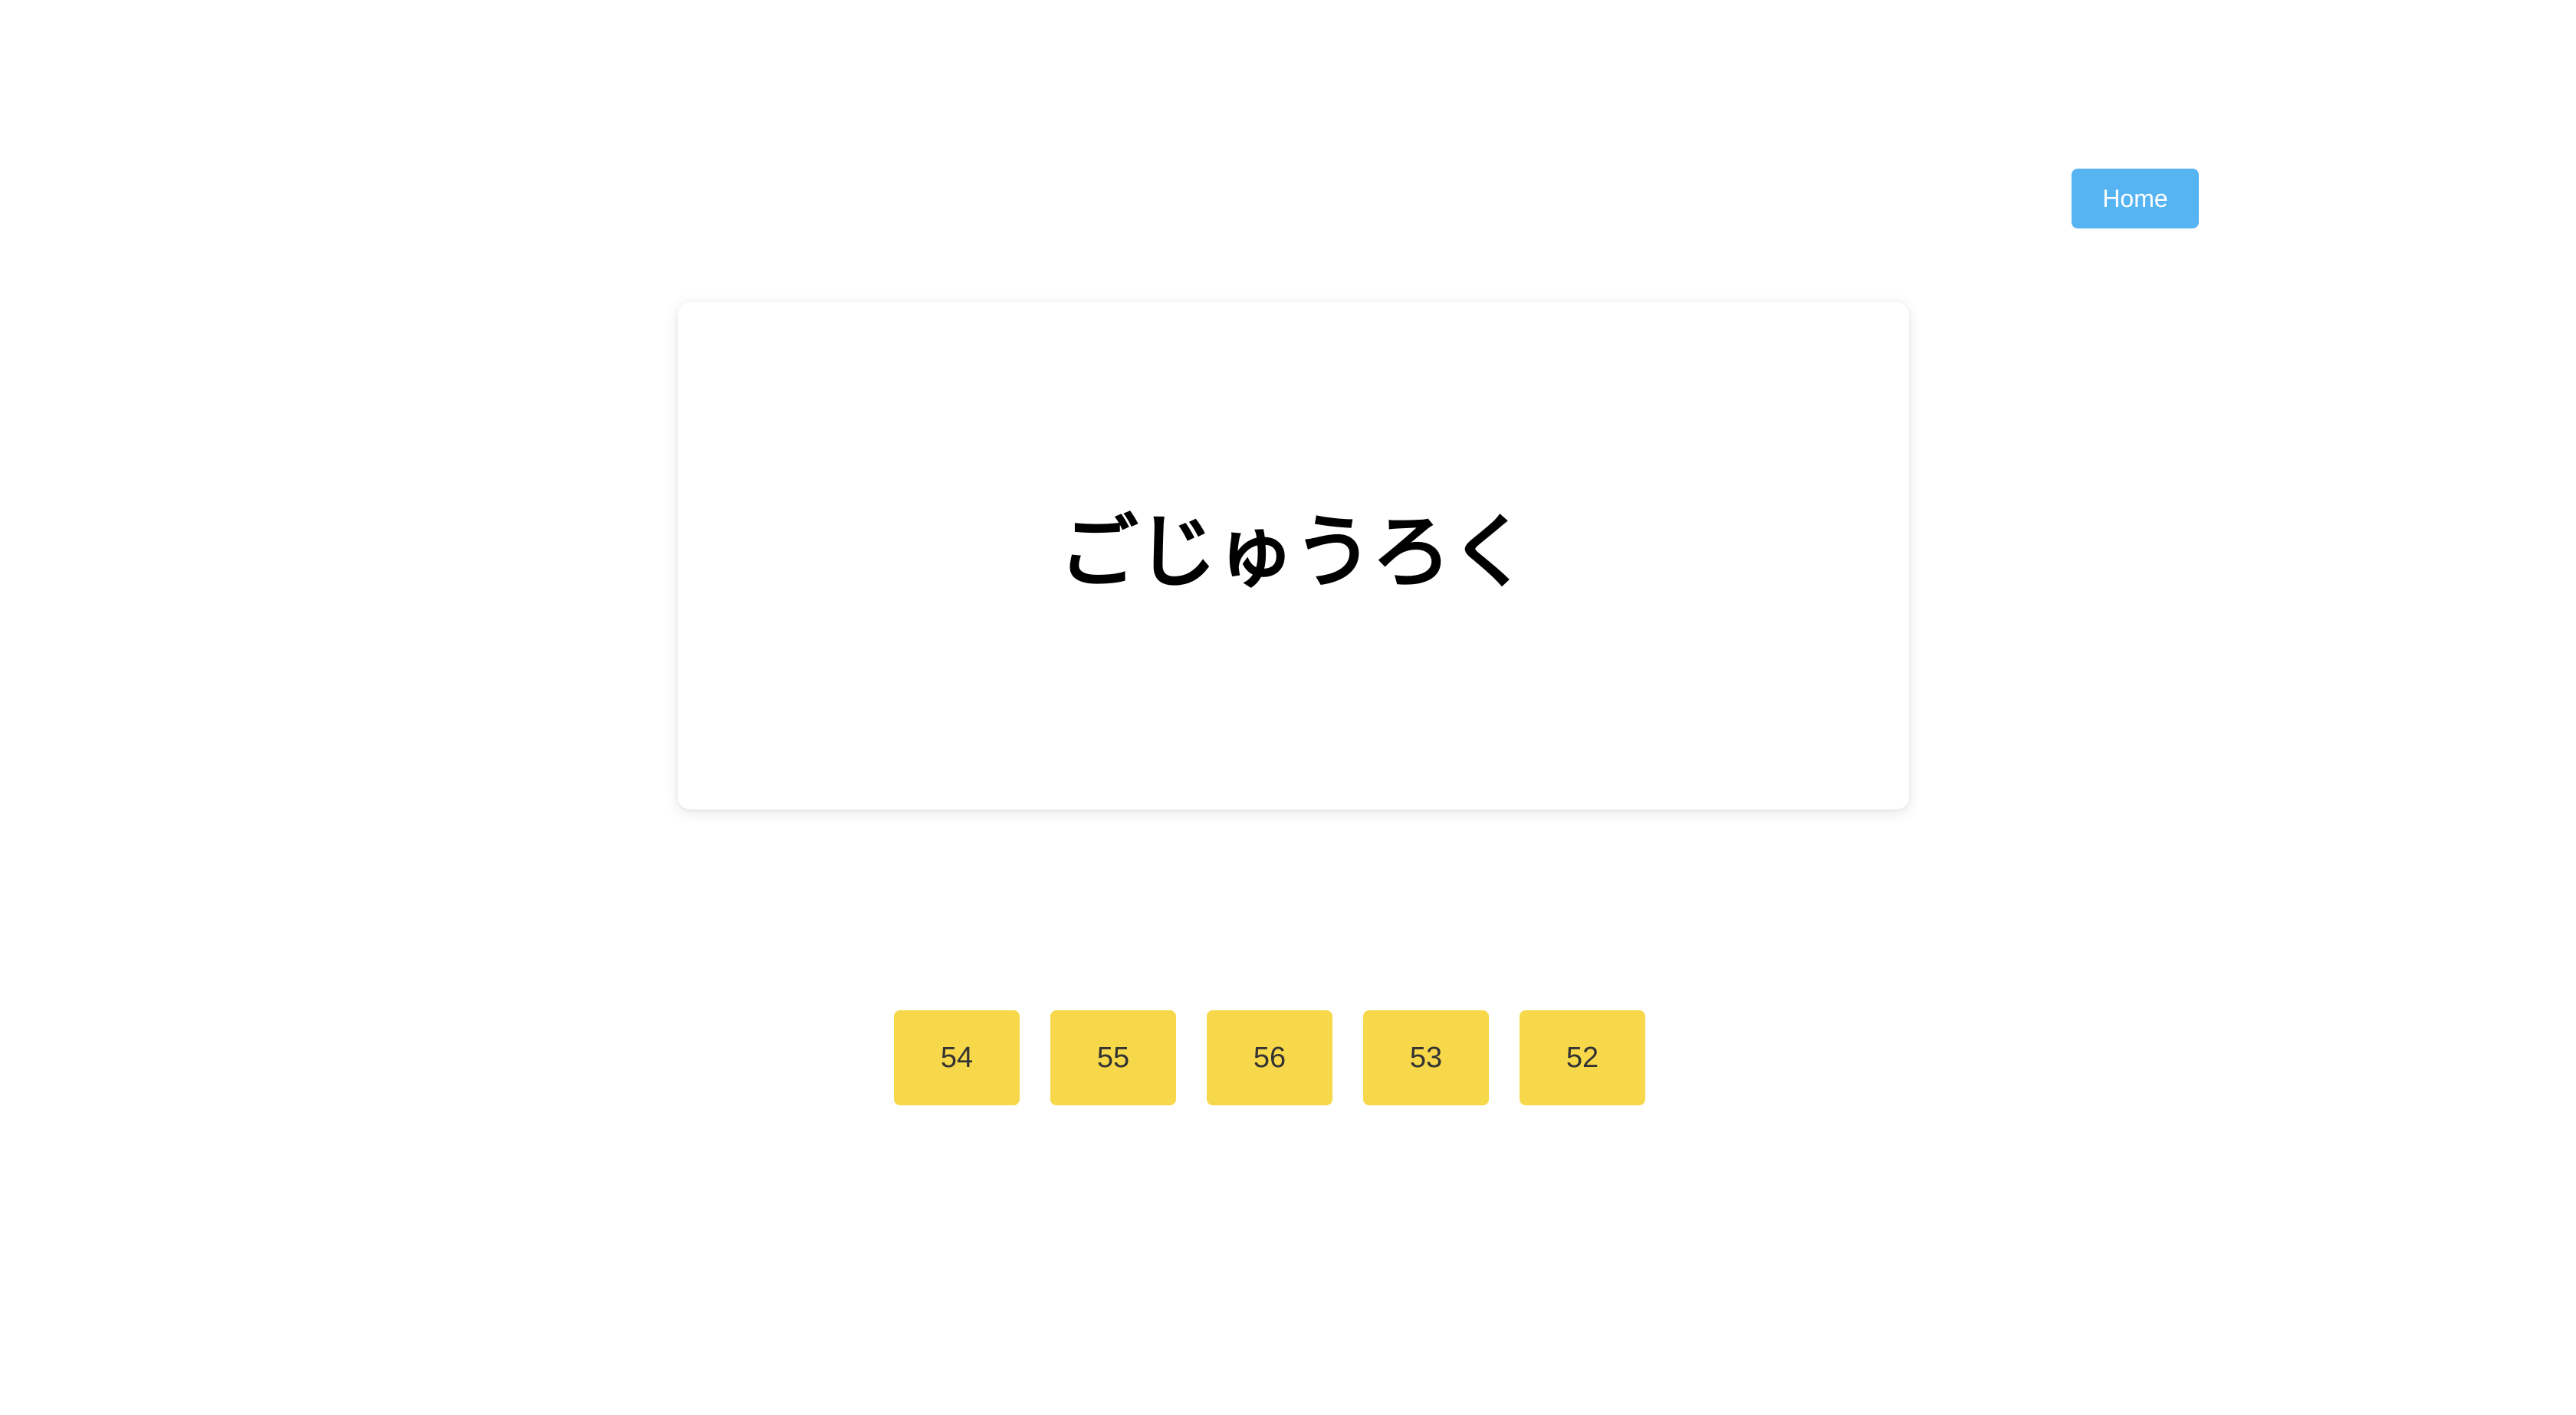  I want to click on answer-options: 54 55 56 53 52, so click(1269, 1057).